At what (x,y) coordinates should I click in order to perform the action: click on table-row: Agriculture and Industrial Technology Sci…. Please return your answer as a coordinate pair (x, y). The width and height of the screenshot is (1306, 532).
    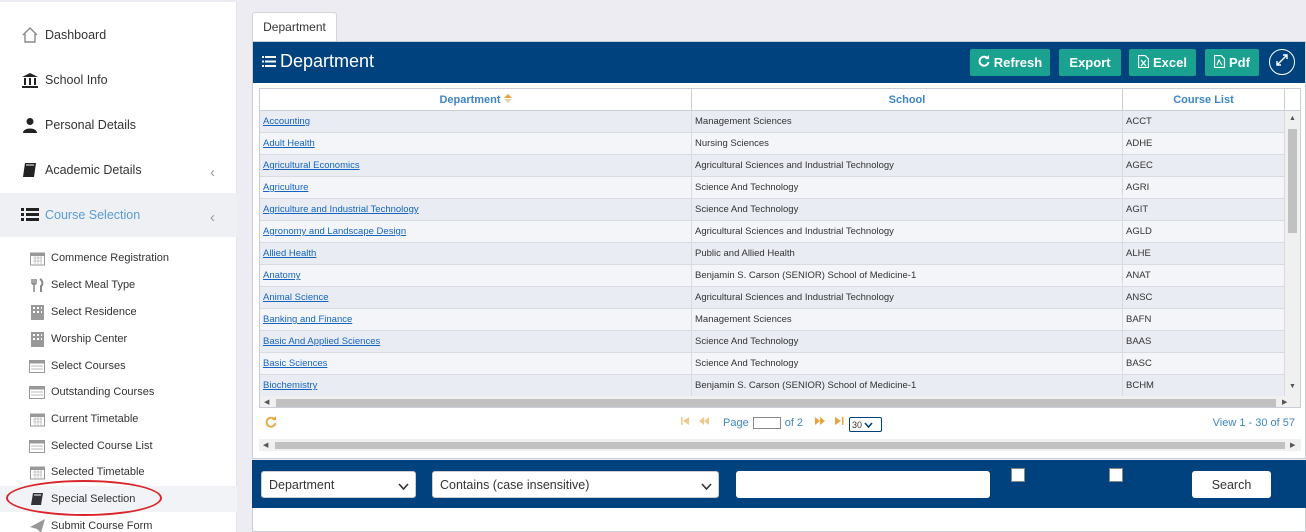
    Looking at the image, I should click on (773, 210).